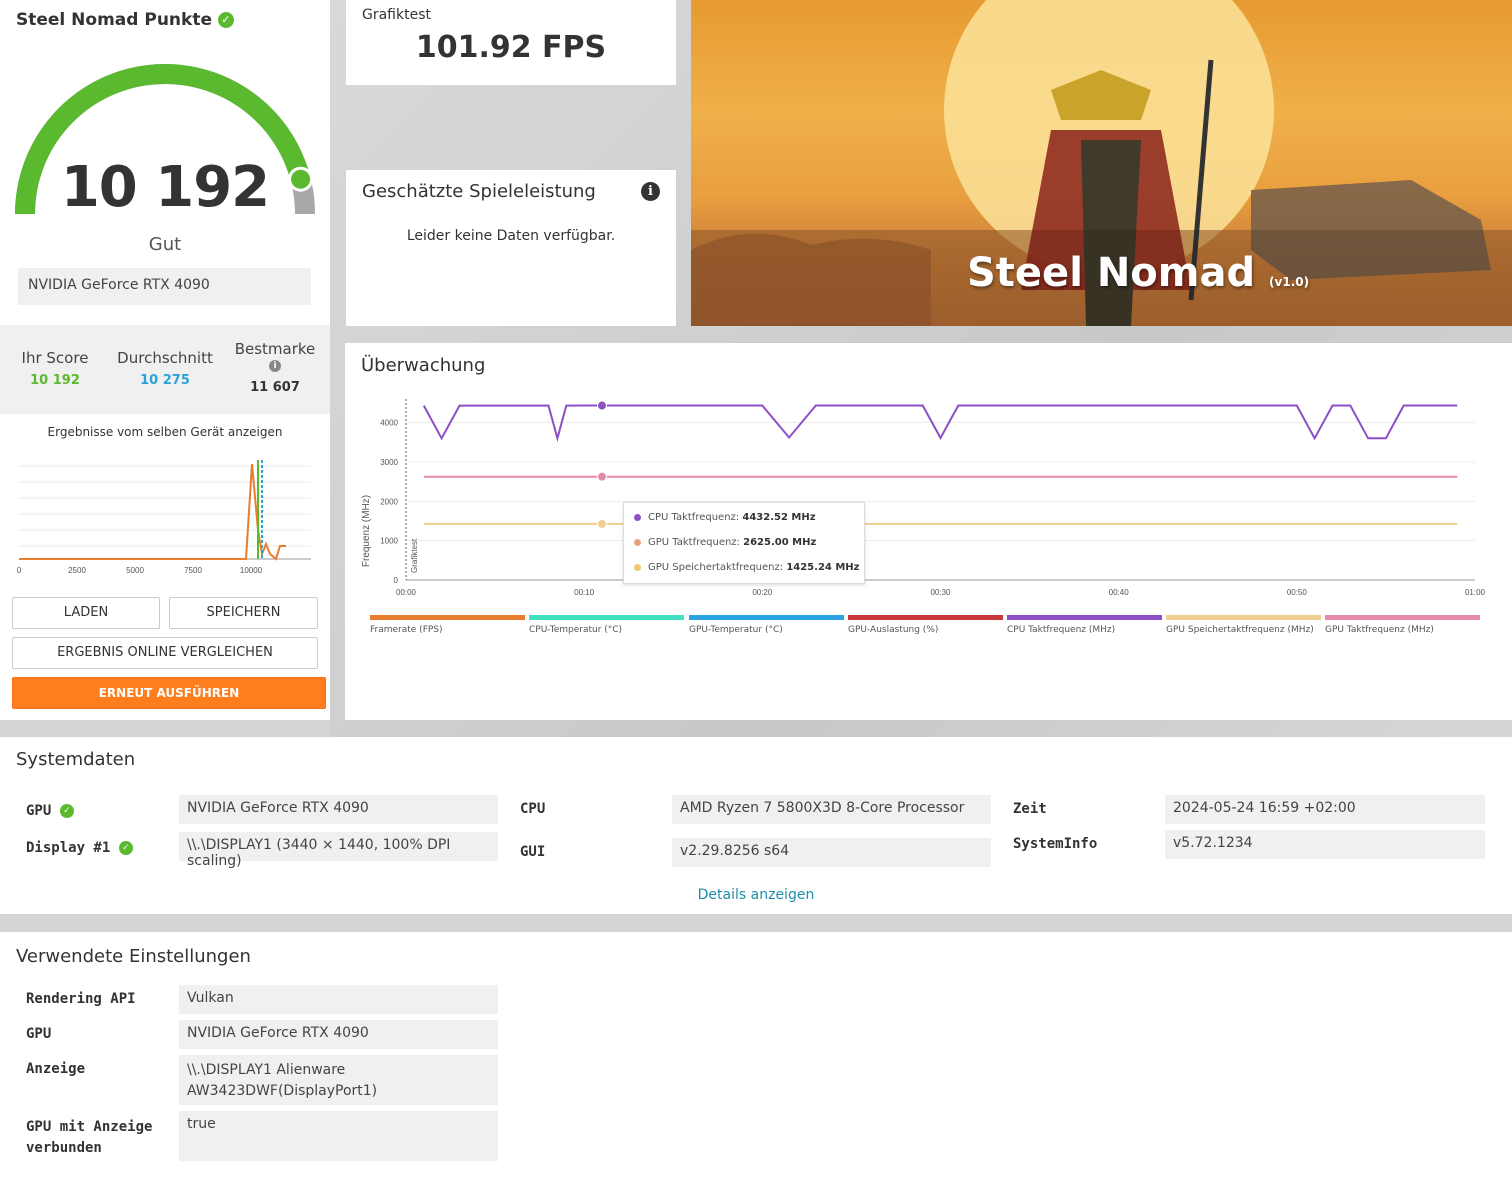  Describe the element at coordinates (366, 531) in the screenshot. I see `y-axis-label: Frequenz (MHz)` at that location.